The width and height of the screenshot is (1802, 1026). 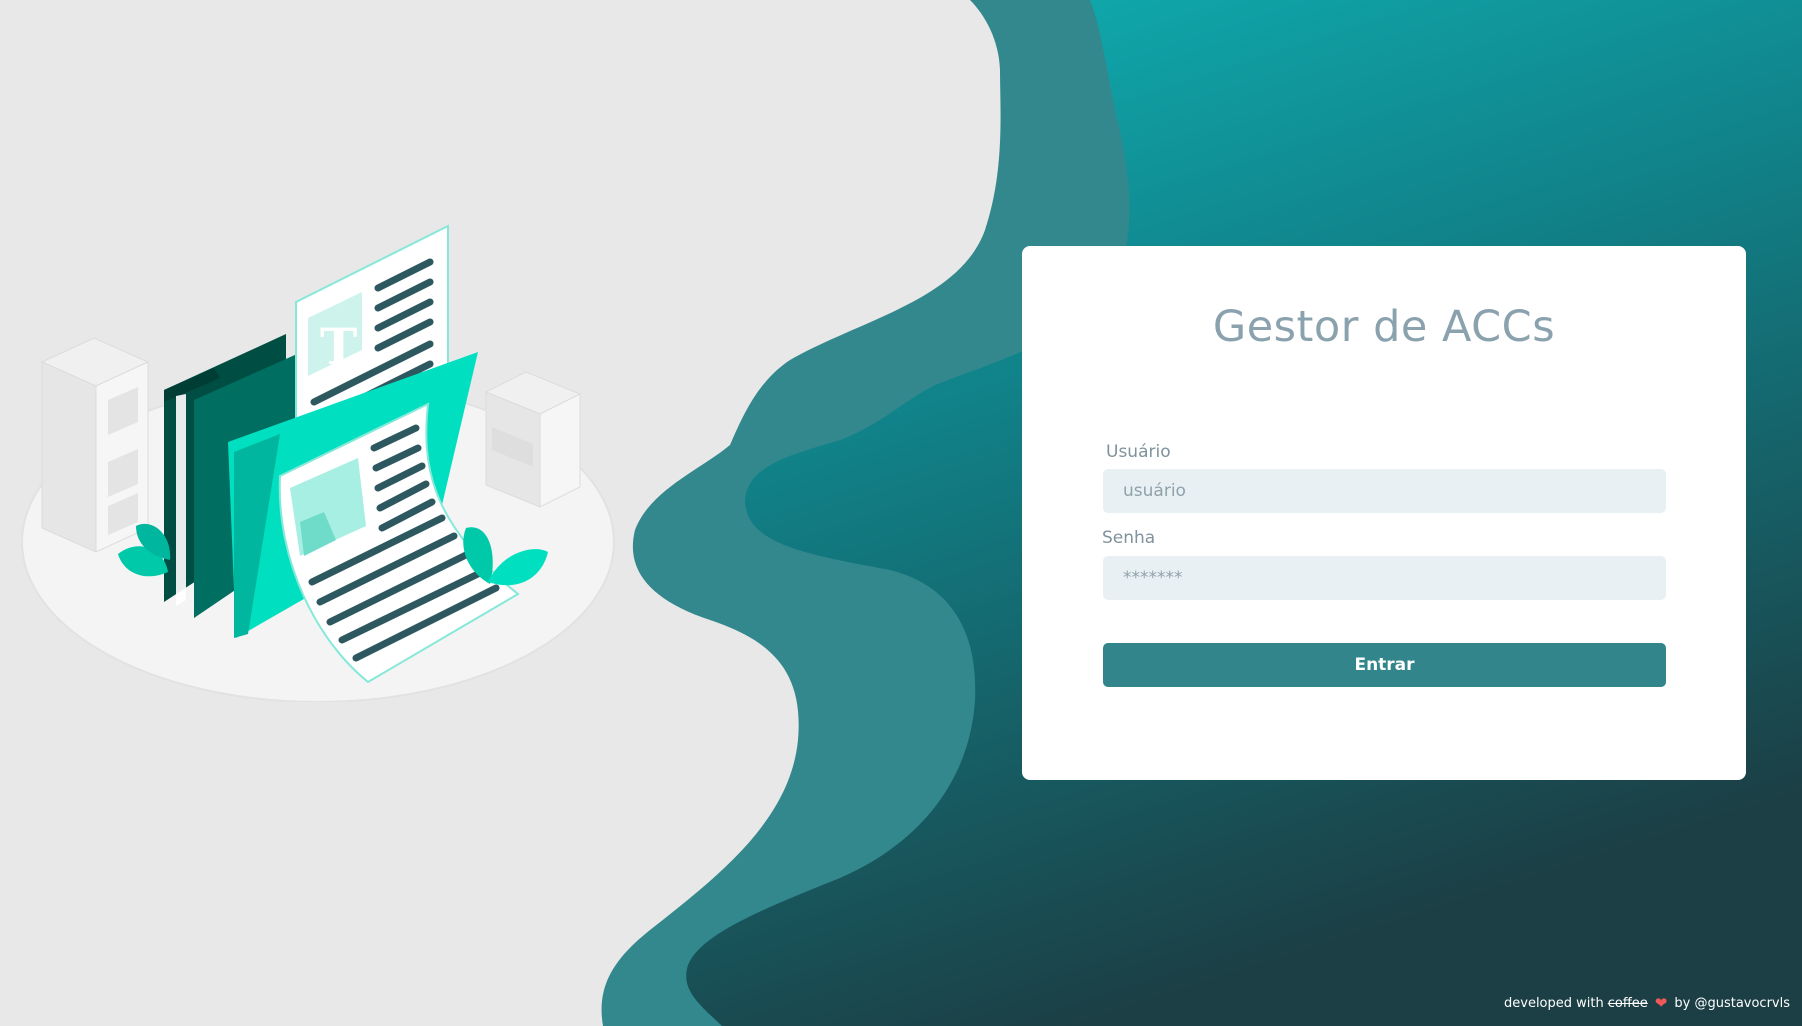 What do you see at coordinates (1129, 538) in the screenshot?
I see `password-label: Senha` at bounding box center [1129, 538].